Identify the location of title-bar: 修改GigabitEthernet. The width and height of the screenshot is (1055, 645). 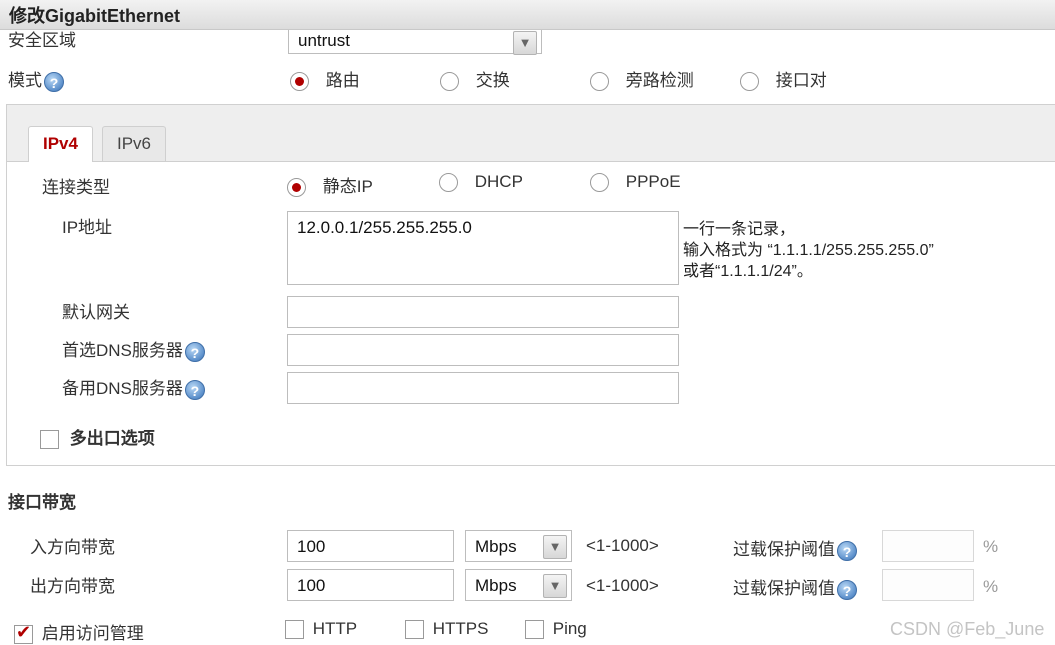
(527, 15).